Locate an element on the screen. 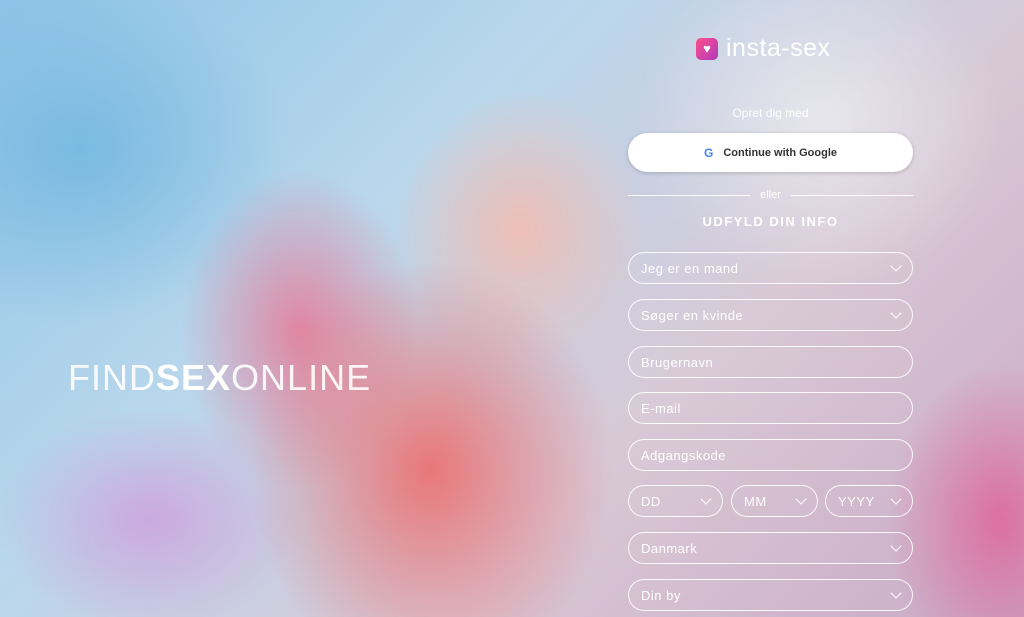 The width and height of the screenshot is (1024, 617). logo-text: insta-sex is located at coordinates (778, 48).